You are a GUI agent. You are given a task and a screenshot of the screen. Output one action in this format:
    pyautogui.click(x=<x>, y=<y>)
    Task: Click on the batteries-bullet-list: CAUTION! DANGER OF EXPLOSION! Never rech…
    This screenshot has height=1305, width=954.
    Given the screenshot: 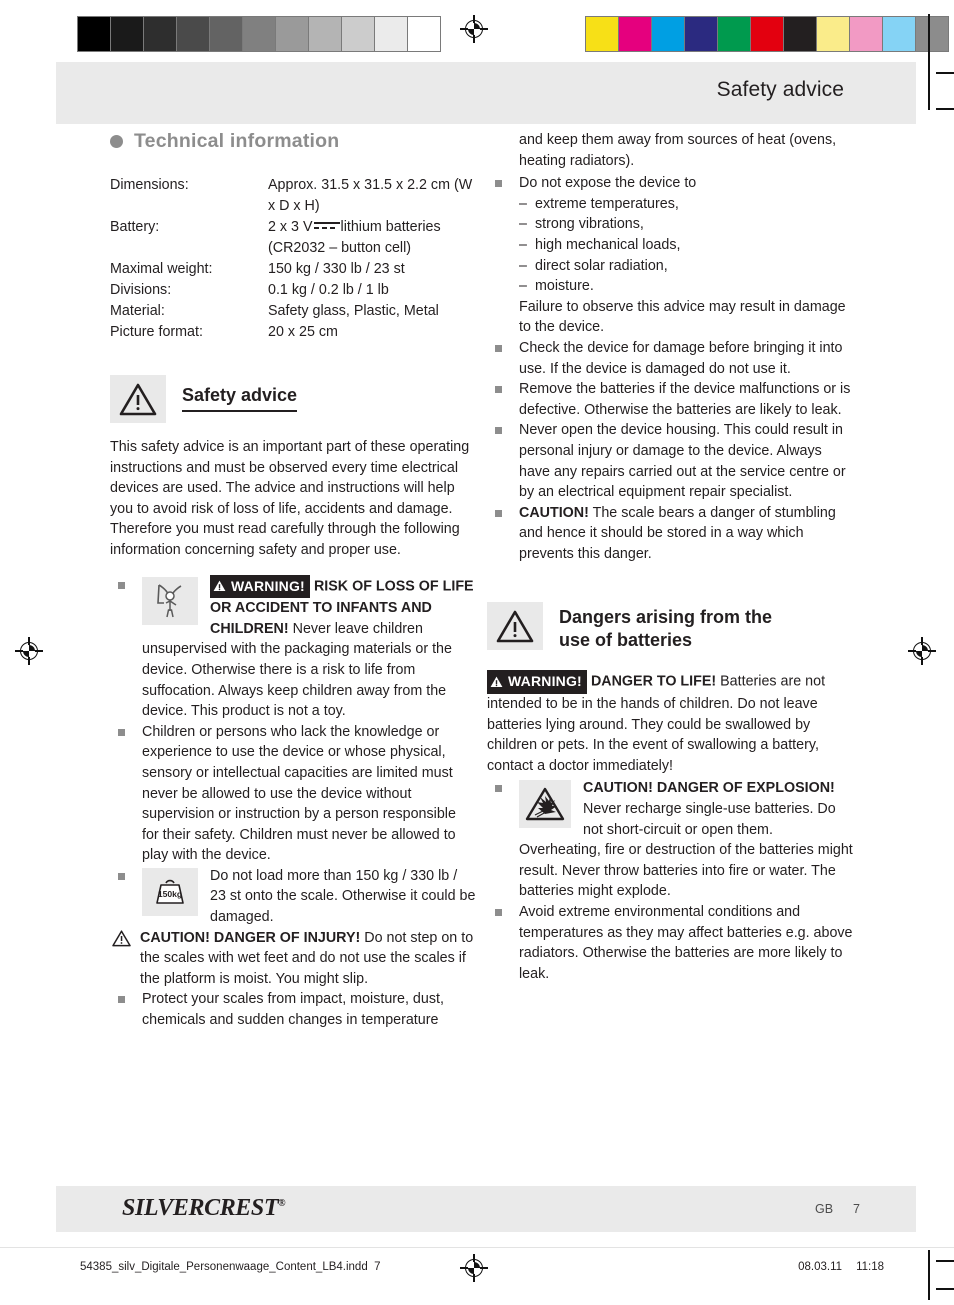 What is the action you would take?
    pyautogui.click(x=670, y=881)
    